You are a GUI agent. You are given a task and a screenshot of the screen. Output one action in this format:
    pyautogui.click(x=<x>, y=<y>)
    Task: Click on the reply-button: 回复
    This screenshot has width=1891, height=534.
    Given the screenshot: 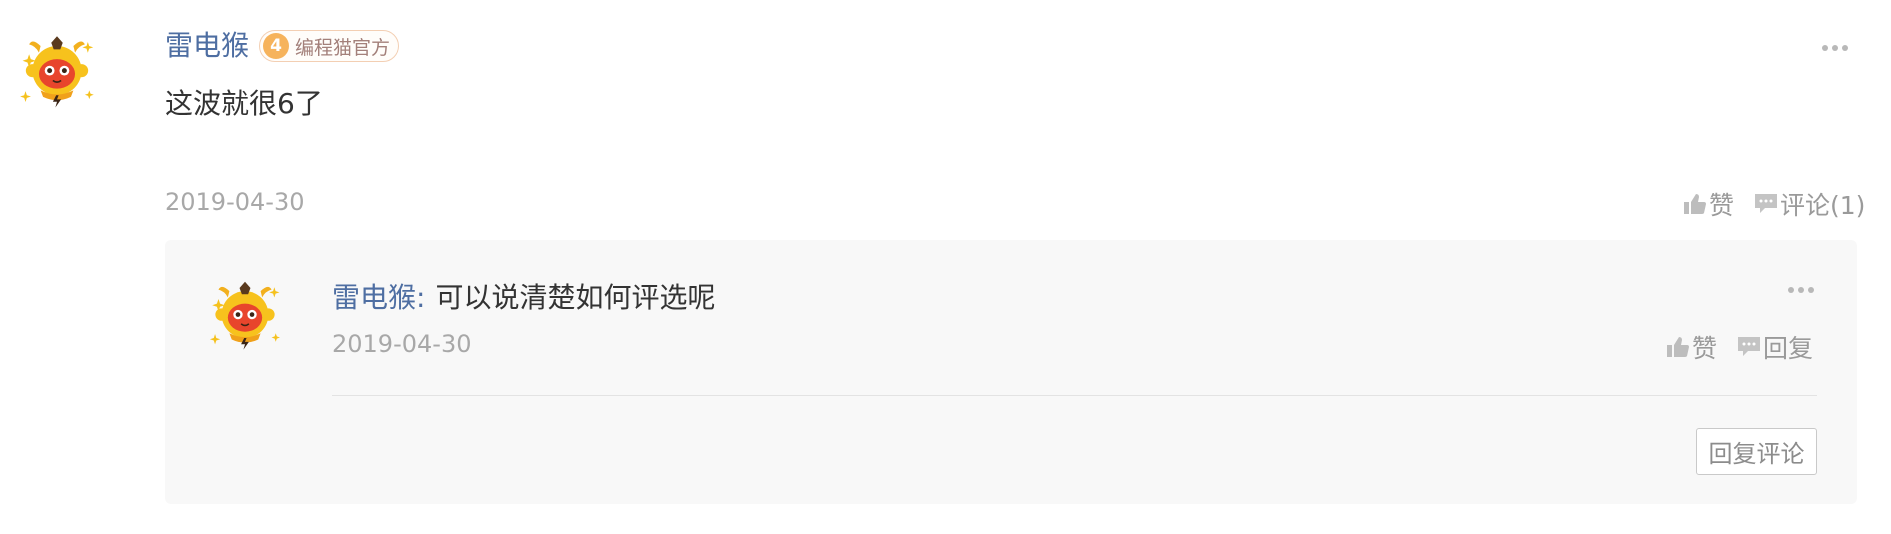 What is the action you would take?
    pyautogui.click(x=1775, y=347)
    